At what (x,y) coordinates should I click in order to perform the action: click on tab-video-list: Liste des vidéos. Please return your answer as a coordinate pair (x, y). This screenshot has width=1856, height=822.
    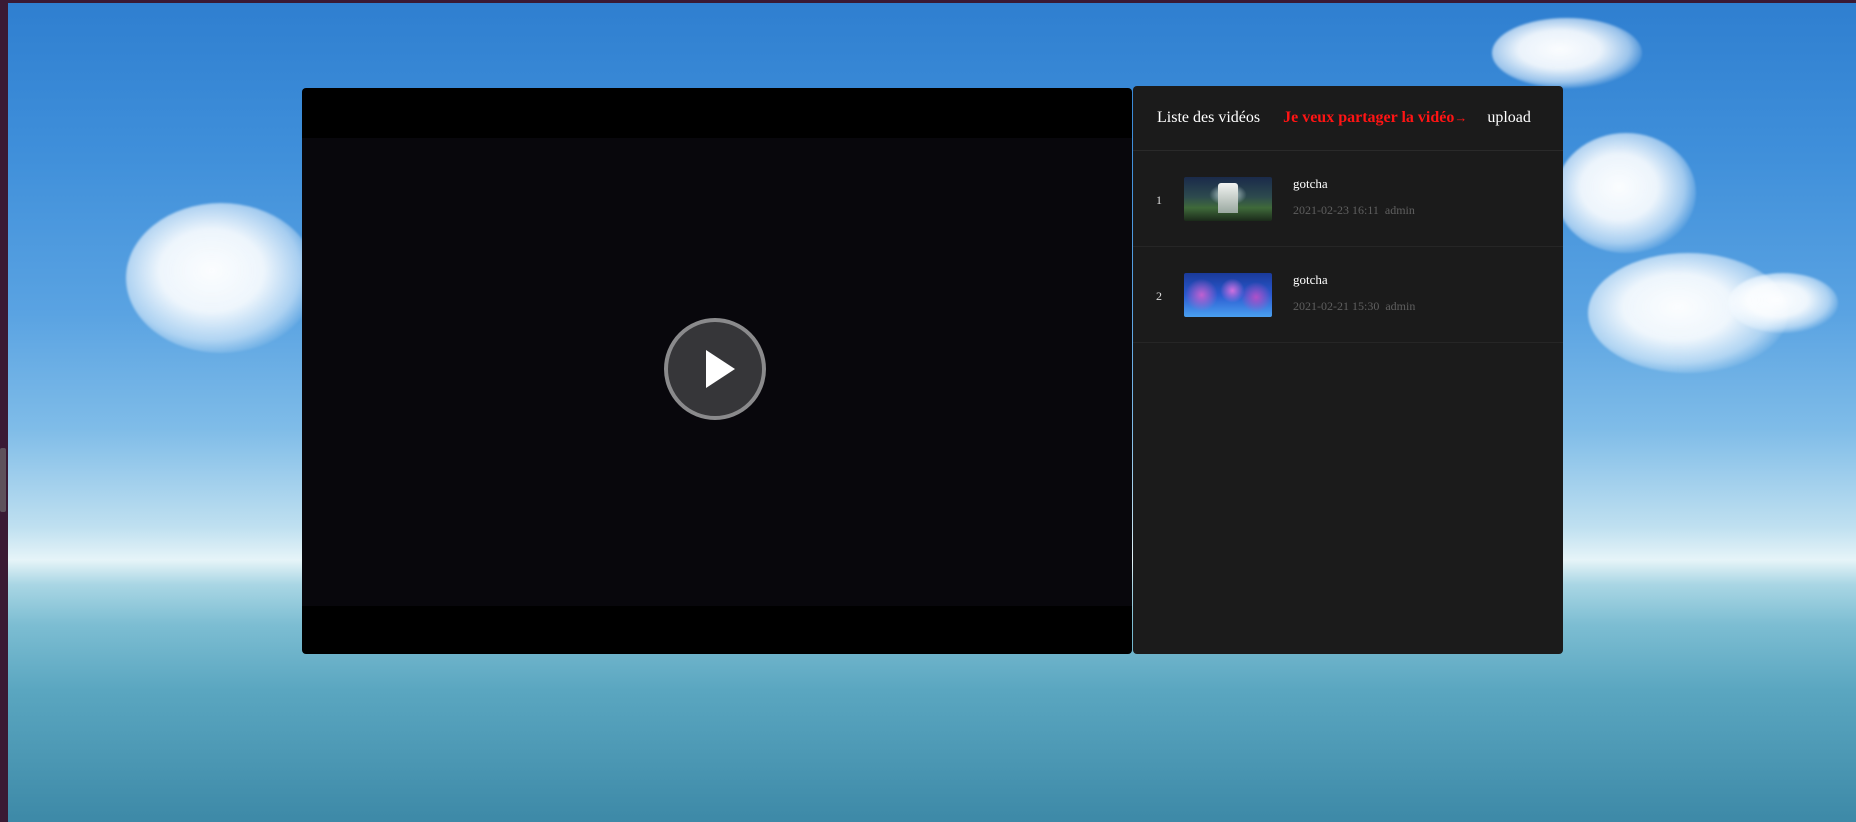
    Looking at the image, I should click on (1208, 118).